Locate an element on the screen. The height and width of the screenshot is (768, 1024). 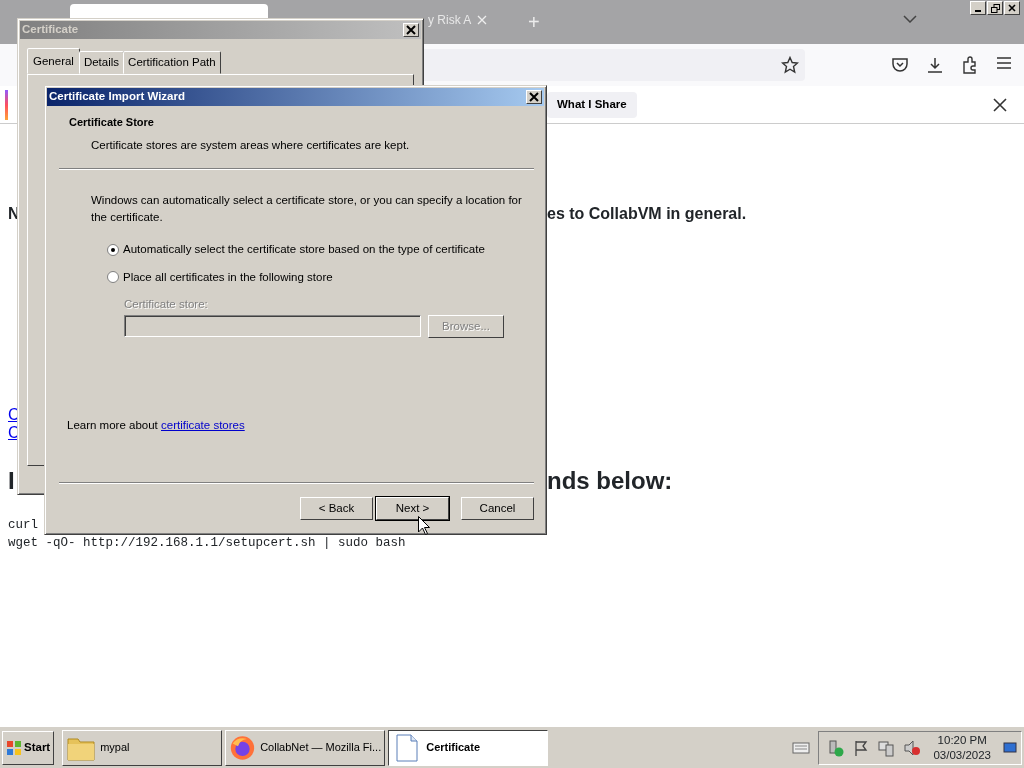
speaker-muted-icon is located at coordinates (912, 747).